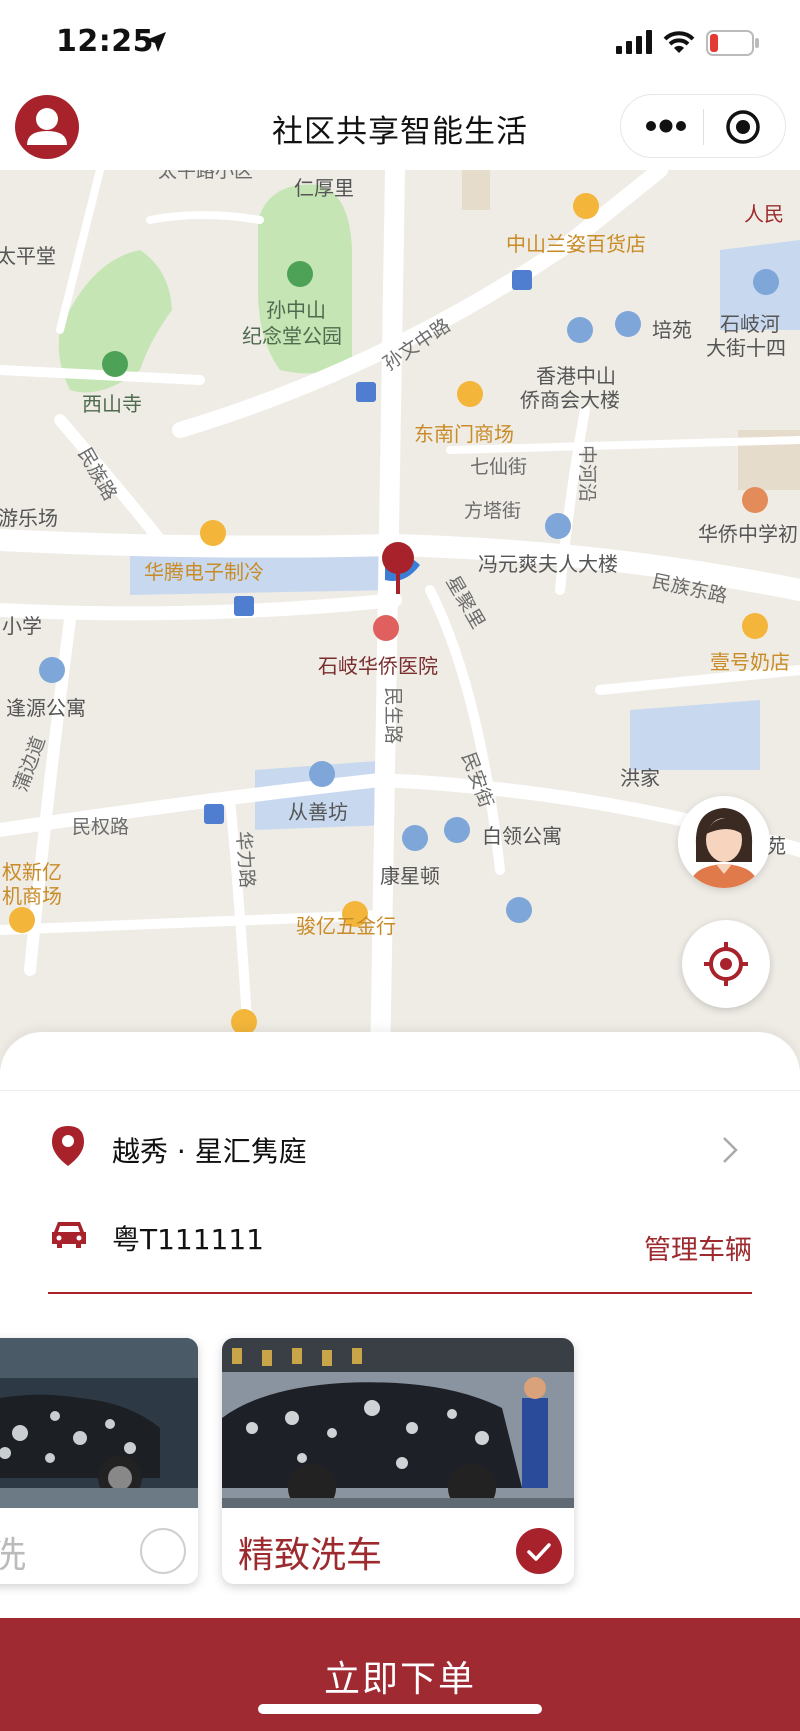  Describe the element at coordinates (69, 1235) in the screenshot. I see `car-icon` at that location.